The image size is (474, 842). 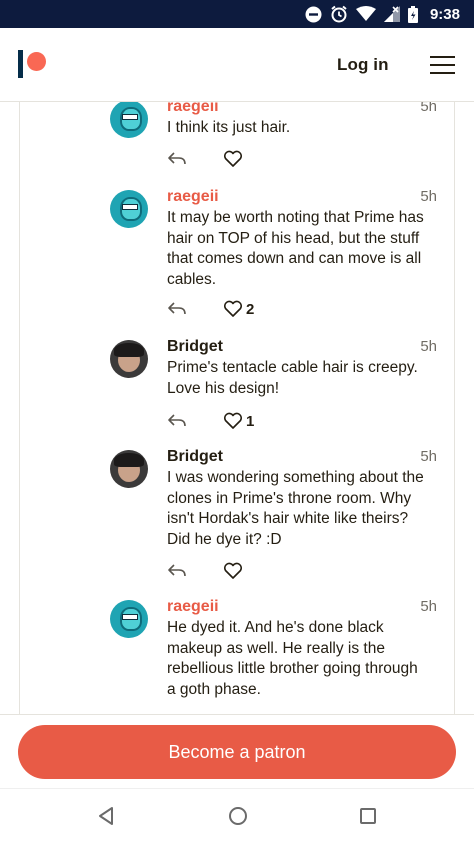 What do you see at coordinates (444, 14) in the screenshot?
I see `status-time: 9:38` at bounding box center [444, 14].